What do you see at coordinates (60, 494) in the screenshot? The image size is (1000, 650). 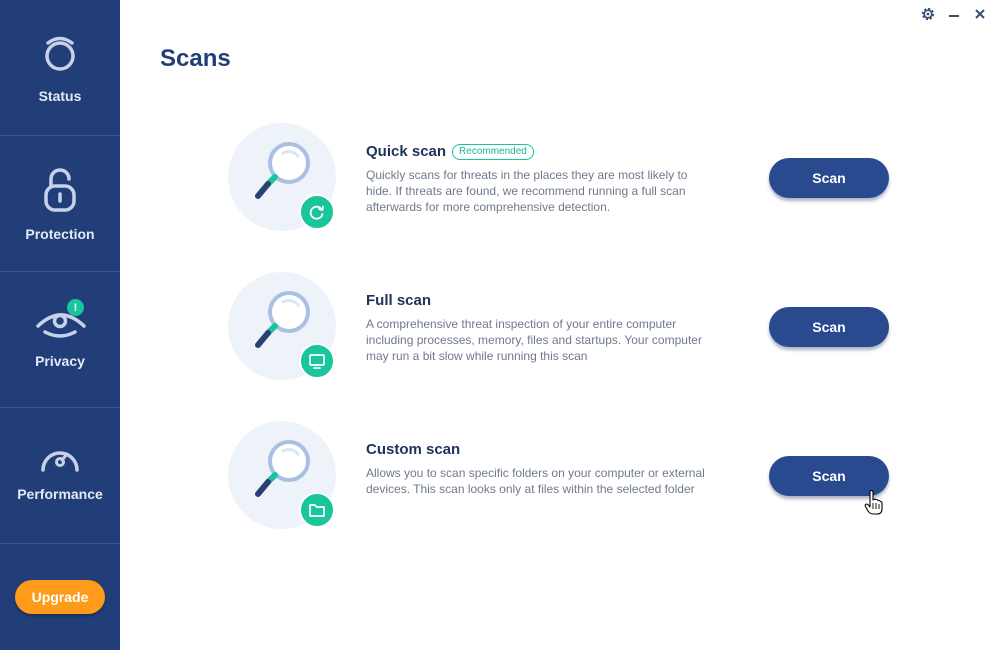 I see `sidebar-item-label: Performance` at bounding box center [60, 494].